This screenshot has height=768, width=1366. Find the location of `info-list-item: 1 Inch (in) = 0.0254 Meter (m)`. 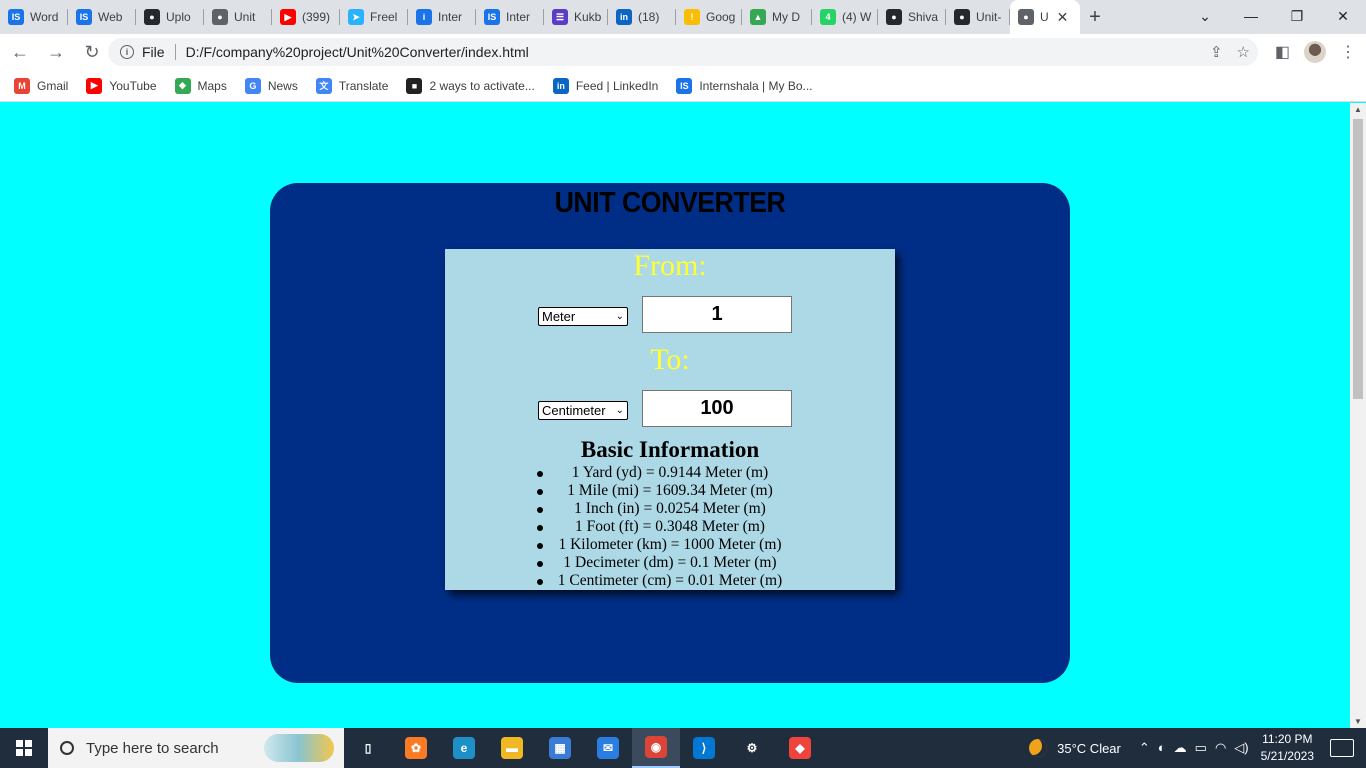

info-list-item: 1 Inch (in) = 0.0254 Meter (m) is located at coordinates (670, 509).